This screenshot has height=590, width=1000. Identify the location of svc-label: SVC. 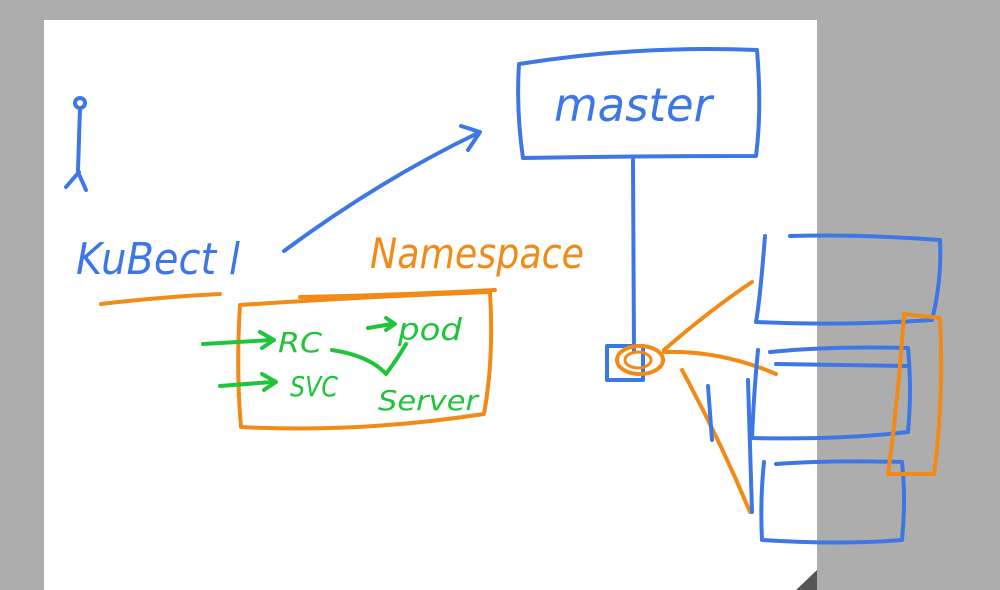
(314, 386).